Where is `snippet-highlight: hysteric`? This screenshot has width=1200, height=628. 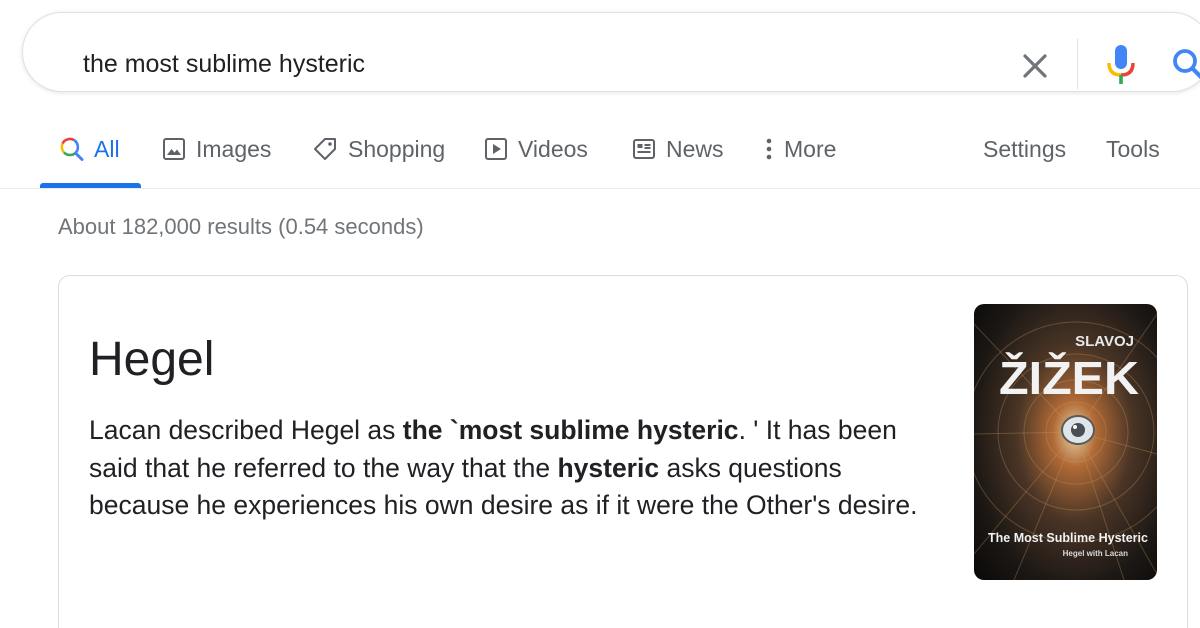 snippet-highlight: hysteric is located at coordinates (608, 467).